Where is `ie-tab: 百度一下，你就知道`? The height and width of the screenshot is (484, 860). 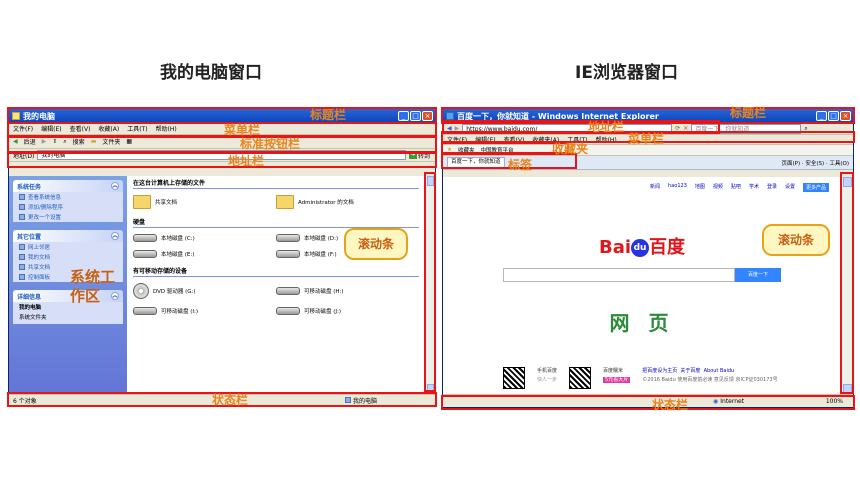 ie-tab: 百度一下，你就知道 is located at coordinates (476, 162).